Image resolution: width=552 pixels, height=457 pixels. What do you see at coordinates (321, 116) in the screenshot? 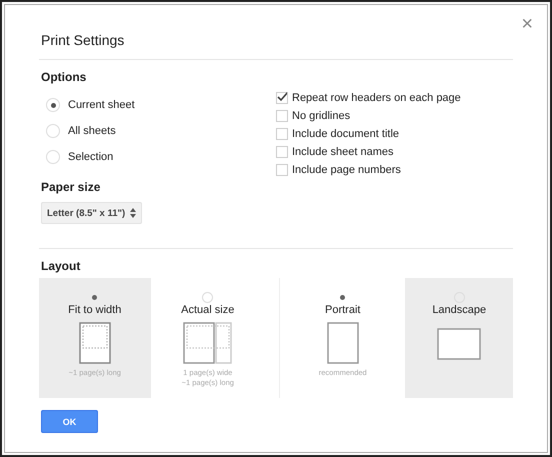
I see `checkbox-label: No gridlines` at bounding box center [321, 116].